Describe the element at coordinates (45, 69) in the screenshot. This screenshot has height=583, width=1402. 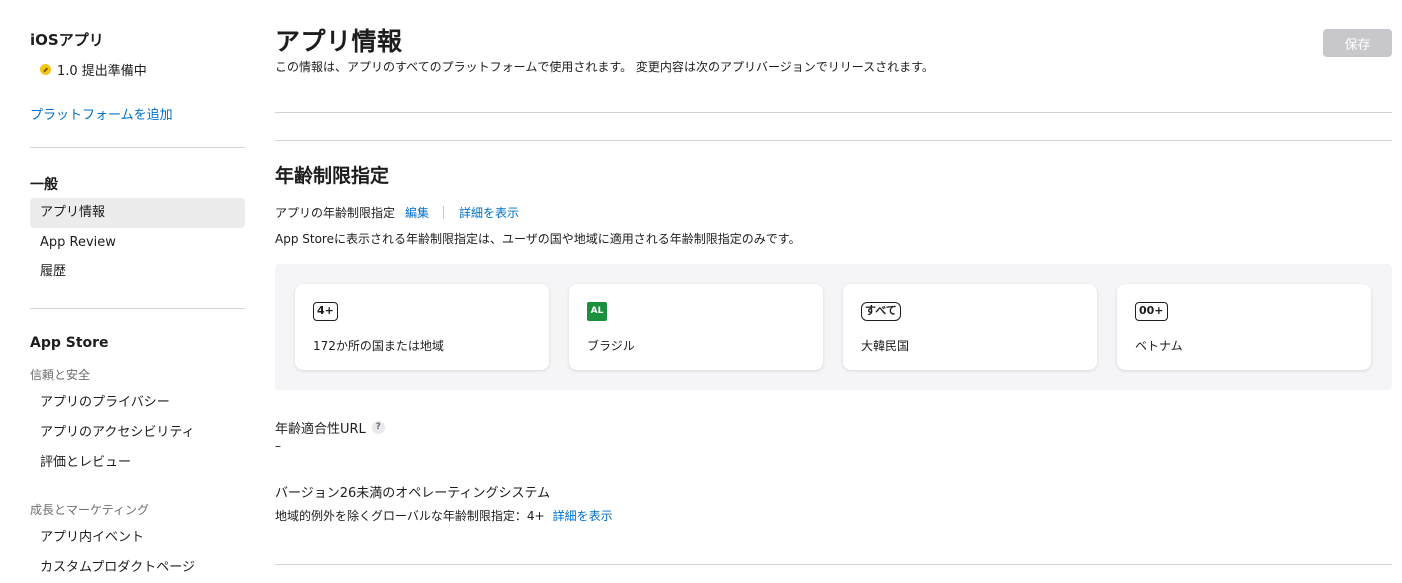
I see `clock-status-icon` at that location.